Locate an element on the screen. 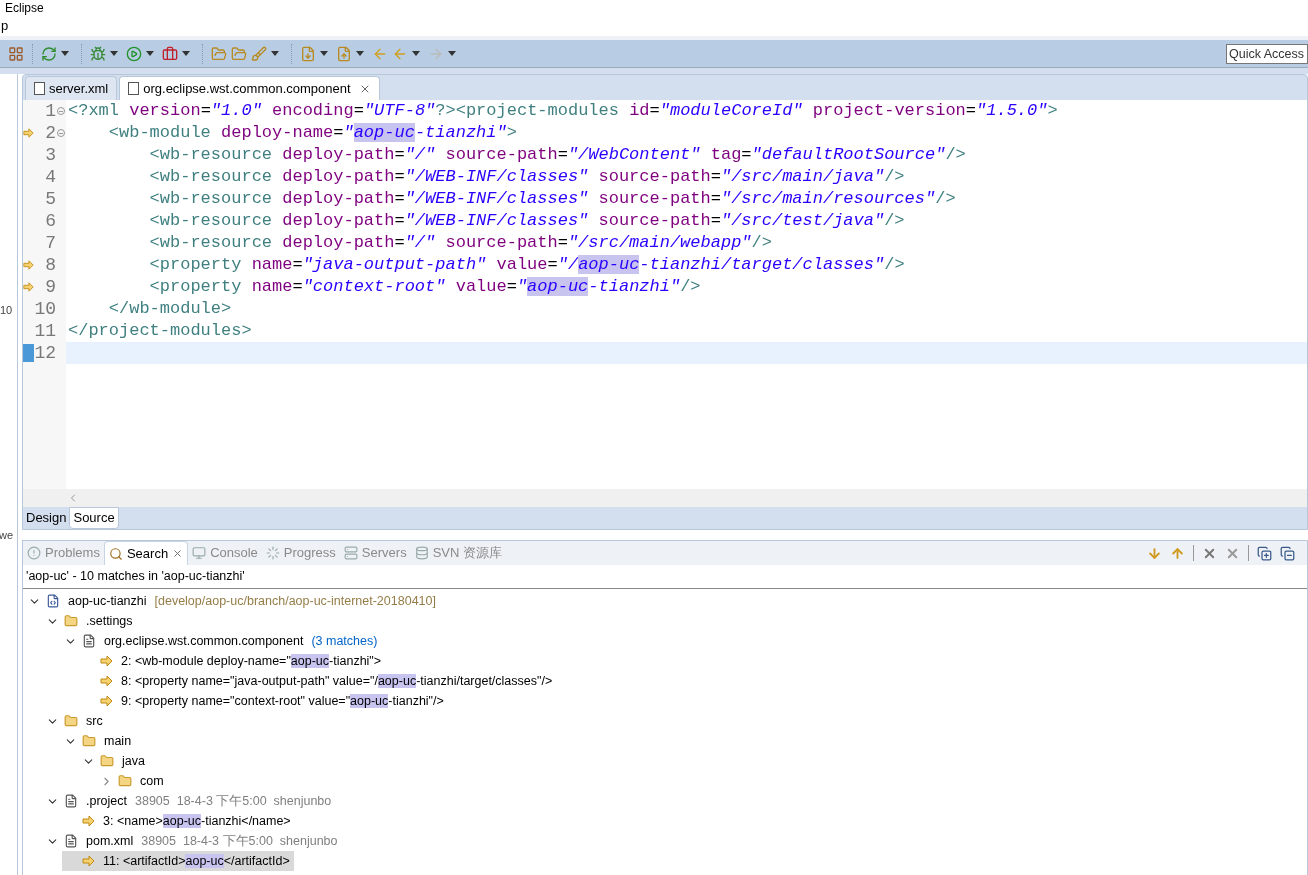  code-line: <wb-module deploy-name="aop-uc-tianzhi"> is located at coordinates (312, 132).